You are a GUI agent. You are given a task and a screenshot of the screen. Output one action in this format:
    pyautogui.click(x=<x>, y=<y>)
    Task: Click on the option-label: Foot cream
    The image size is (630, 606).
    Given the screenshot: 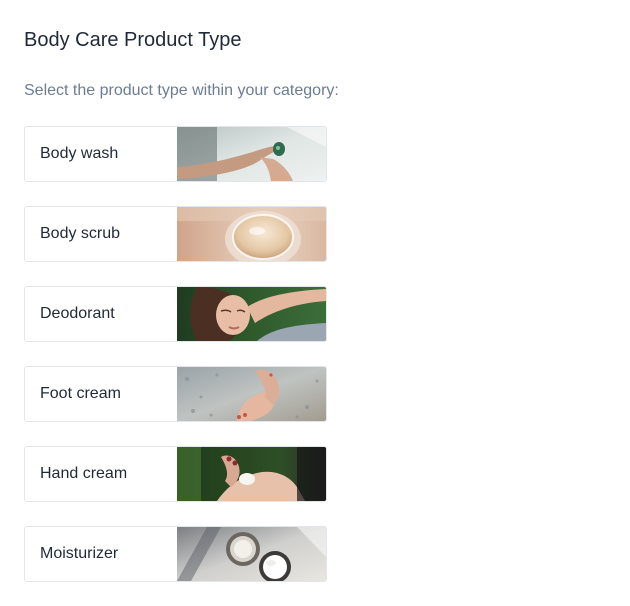 What is the action you would take?
    pyautogui.click(x=80, y=393)
    